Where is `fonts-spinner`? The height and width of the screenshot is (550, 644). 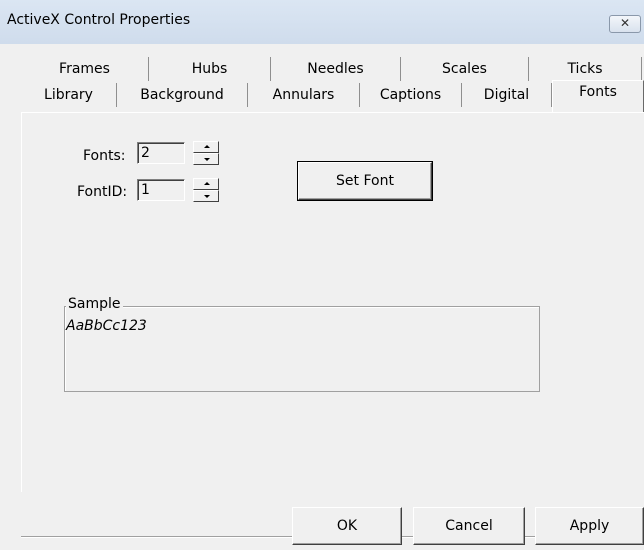
fonts-spinner is located at coordinates (206, 153).